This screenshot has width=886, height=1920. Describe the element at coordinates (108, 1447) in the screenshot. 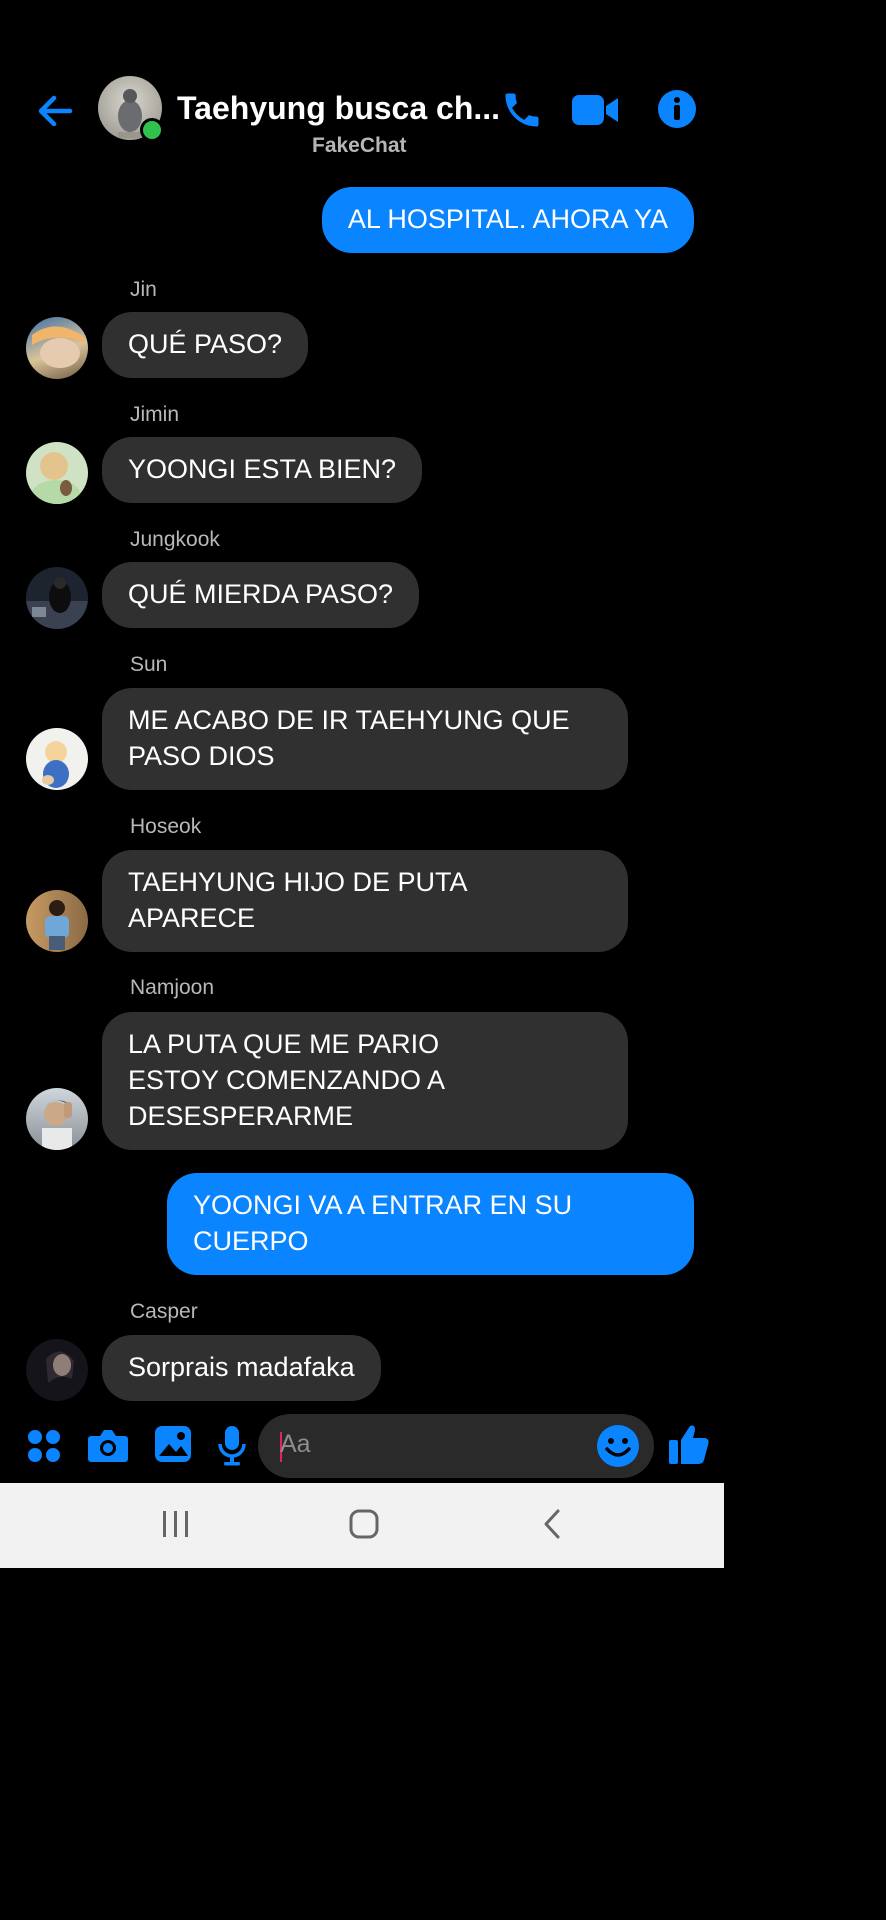

I see `camera-icon` at that location.